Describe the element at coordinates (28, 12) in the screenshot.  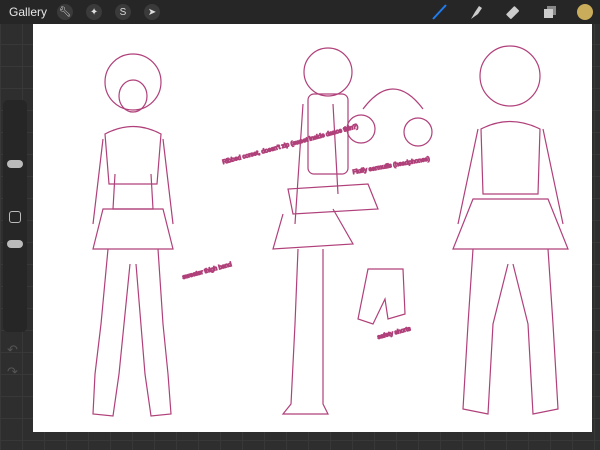
I see `gallery-button: Gallery` at that location.